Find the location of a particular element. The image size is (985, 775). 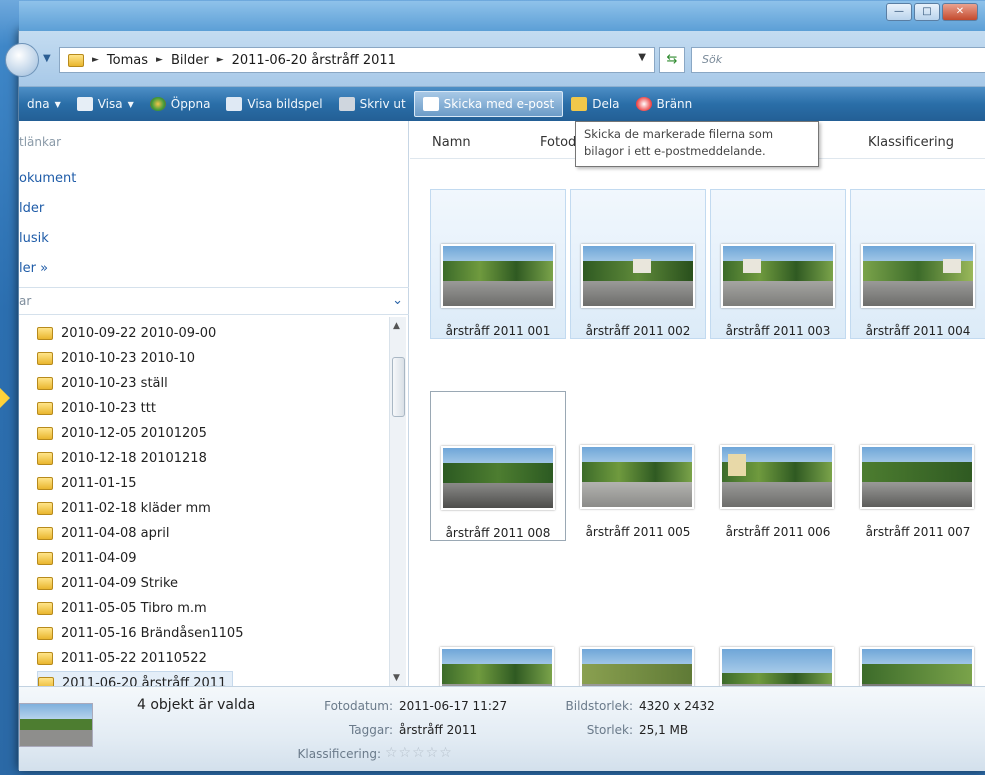

tree-item: 2011-04-09 Strike is located at coordinates (107, 583).